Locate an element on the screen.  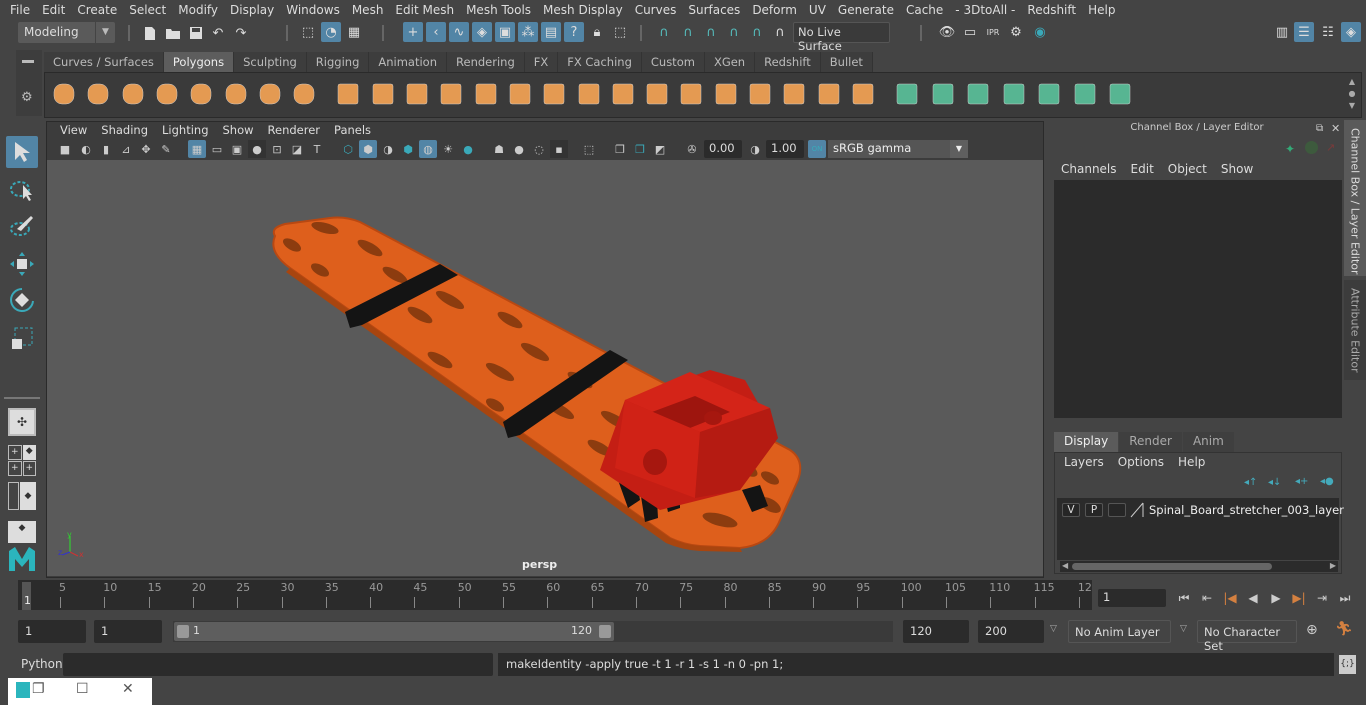
menu-file: File is located at coordinates (20, 10).